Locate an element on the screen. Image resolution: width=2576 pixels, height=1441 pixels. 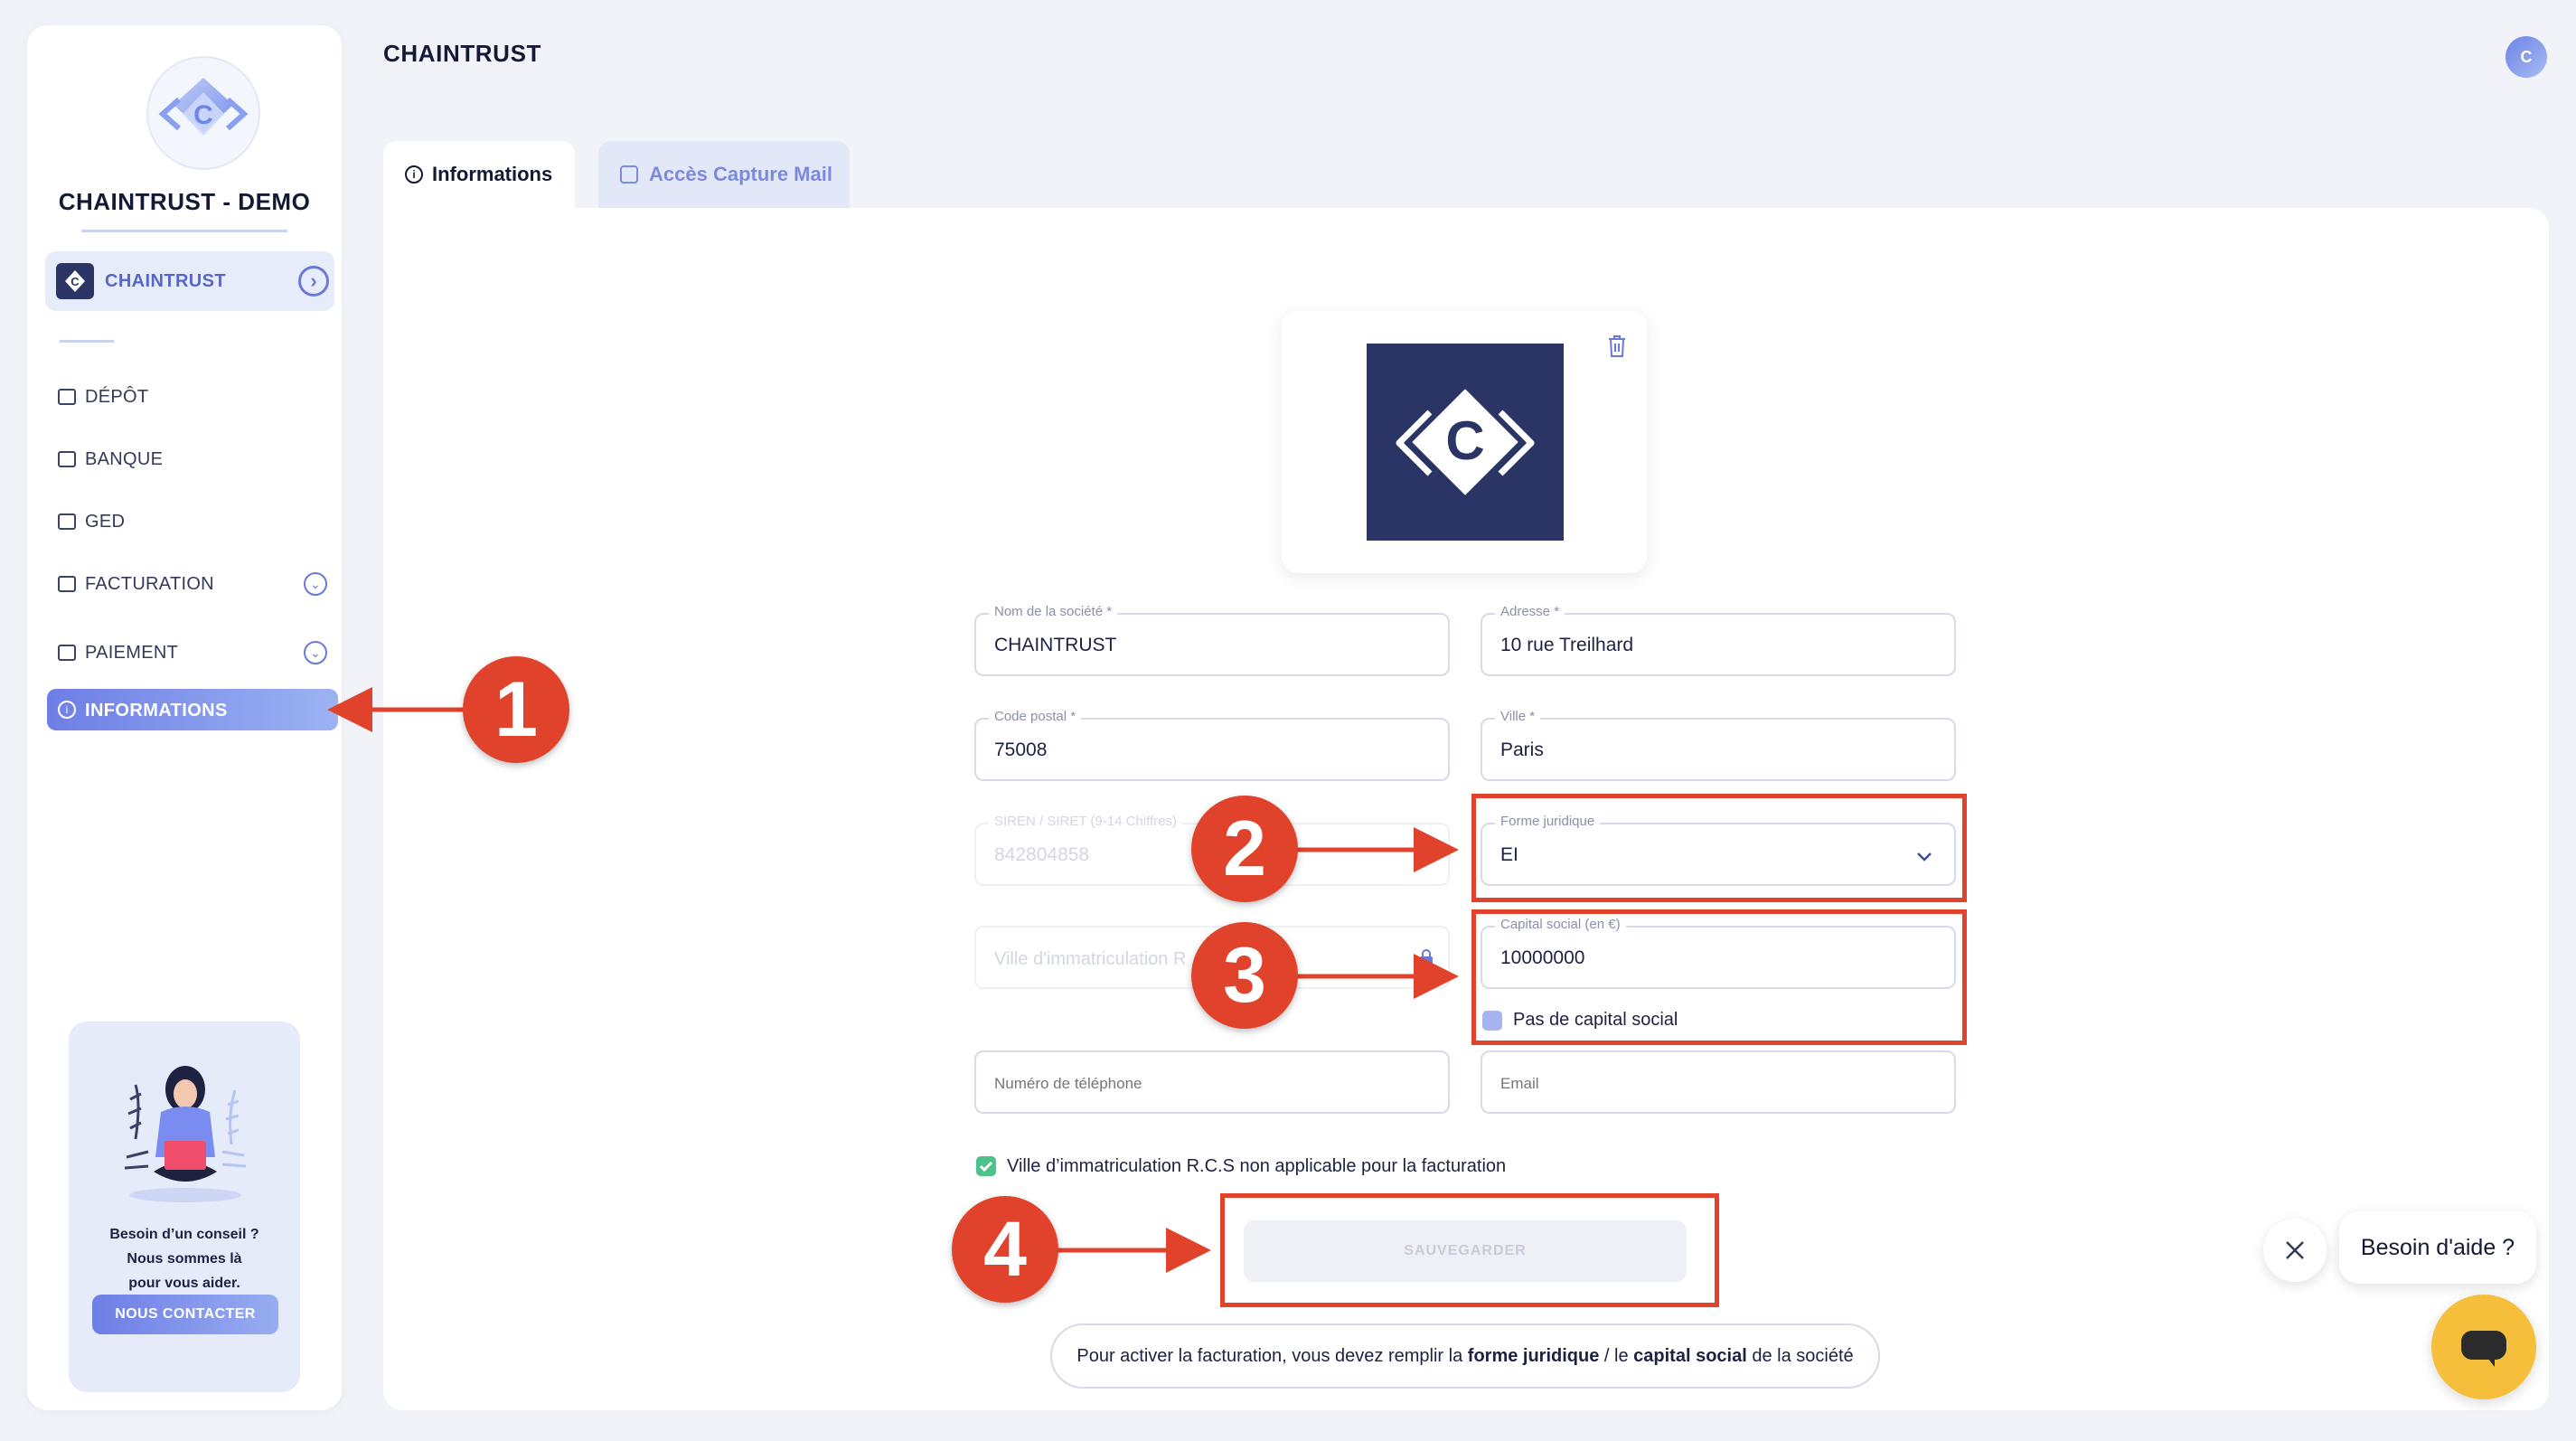
field-label: Nom de la société * is located at coordinates (1054, 611).